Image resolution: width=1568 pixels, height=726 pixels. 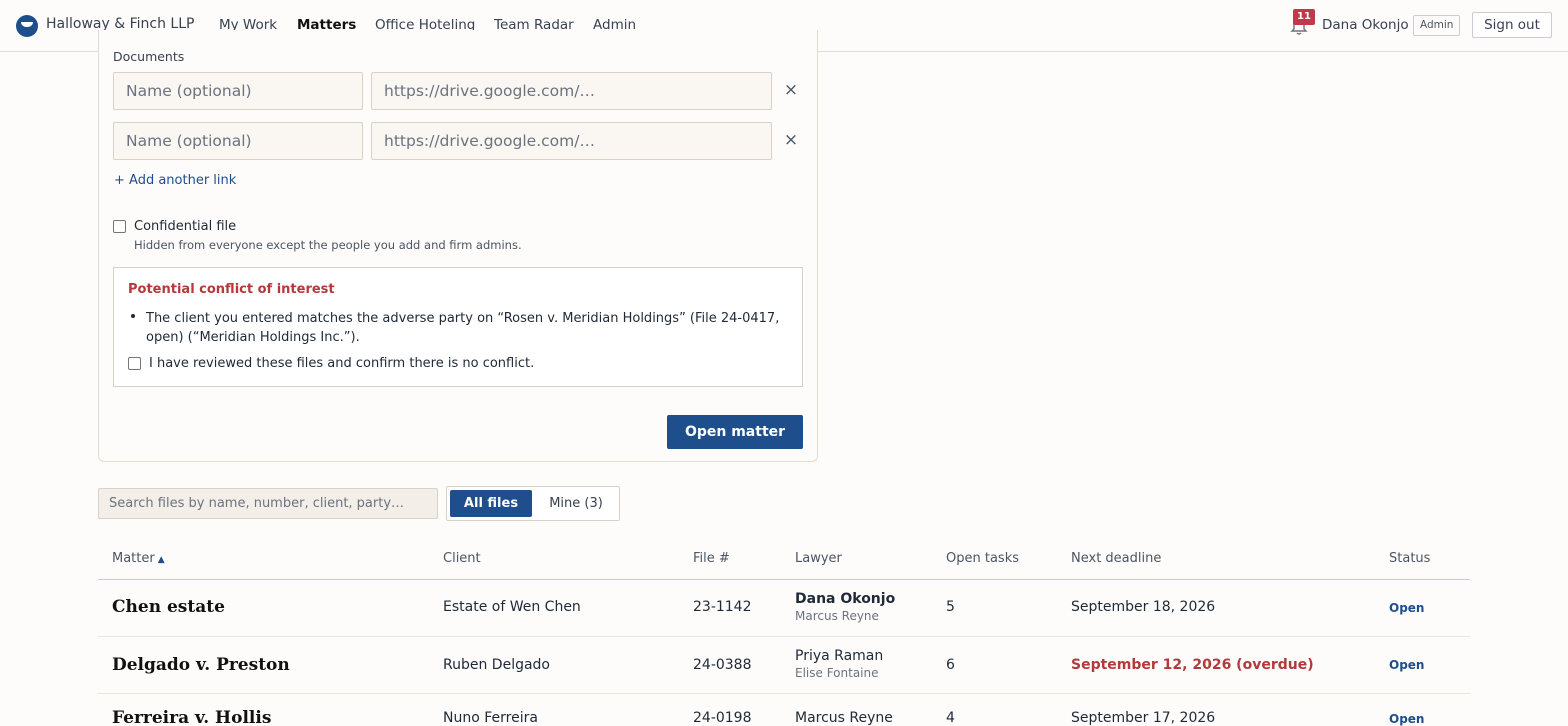 What do you see at coordinates (462, 558) in the screenshot?
I see `column-header-client: Client` at bounding box center [462, 558].